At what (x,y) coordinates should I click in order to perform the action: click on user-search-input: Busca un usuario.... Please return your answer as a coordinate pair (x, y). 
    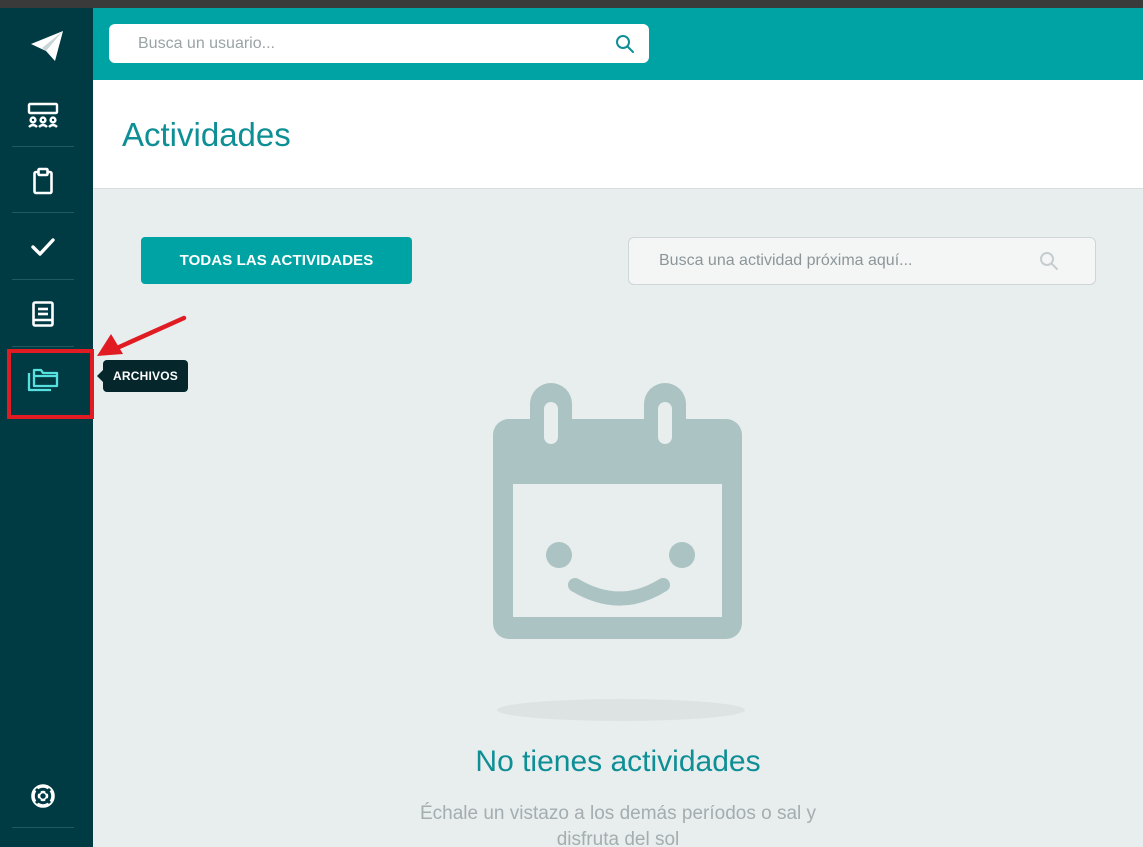
    Looking at the image, I should click on (379, 43).